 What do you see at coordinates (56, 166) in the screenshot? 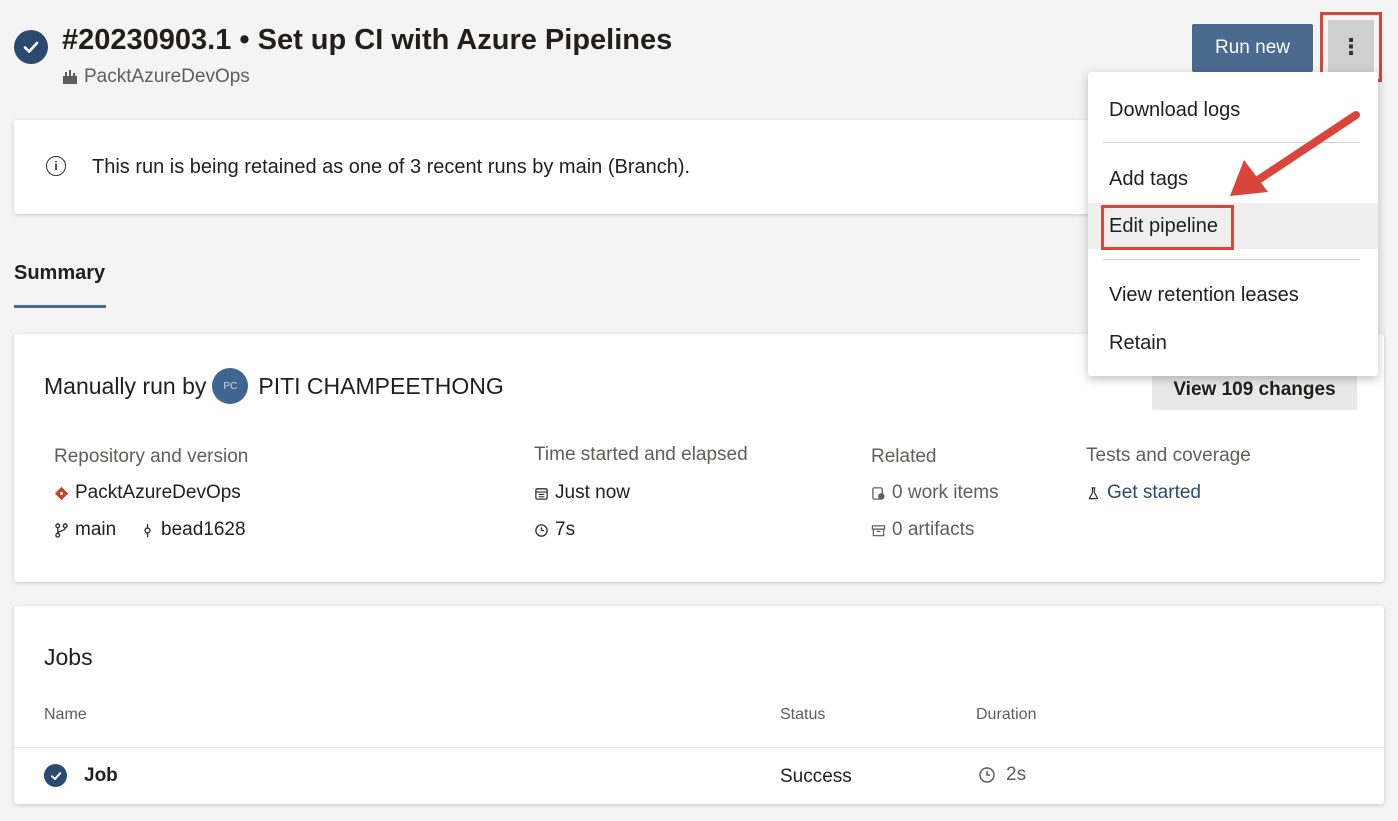
I see `info-icon: i` at bounding box center [56, 166].